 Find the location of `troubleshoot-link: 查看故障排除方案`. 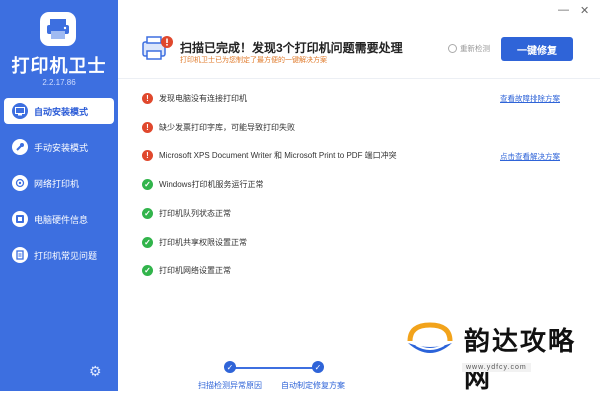

troubleshoot-link: 查看故障排除方案 is located at coordinates (530, 98).